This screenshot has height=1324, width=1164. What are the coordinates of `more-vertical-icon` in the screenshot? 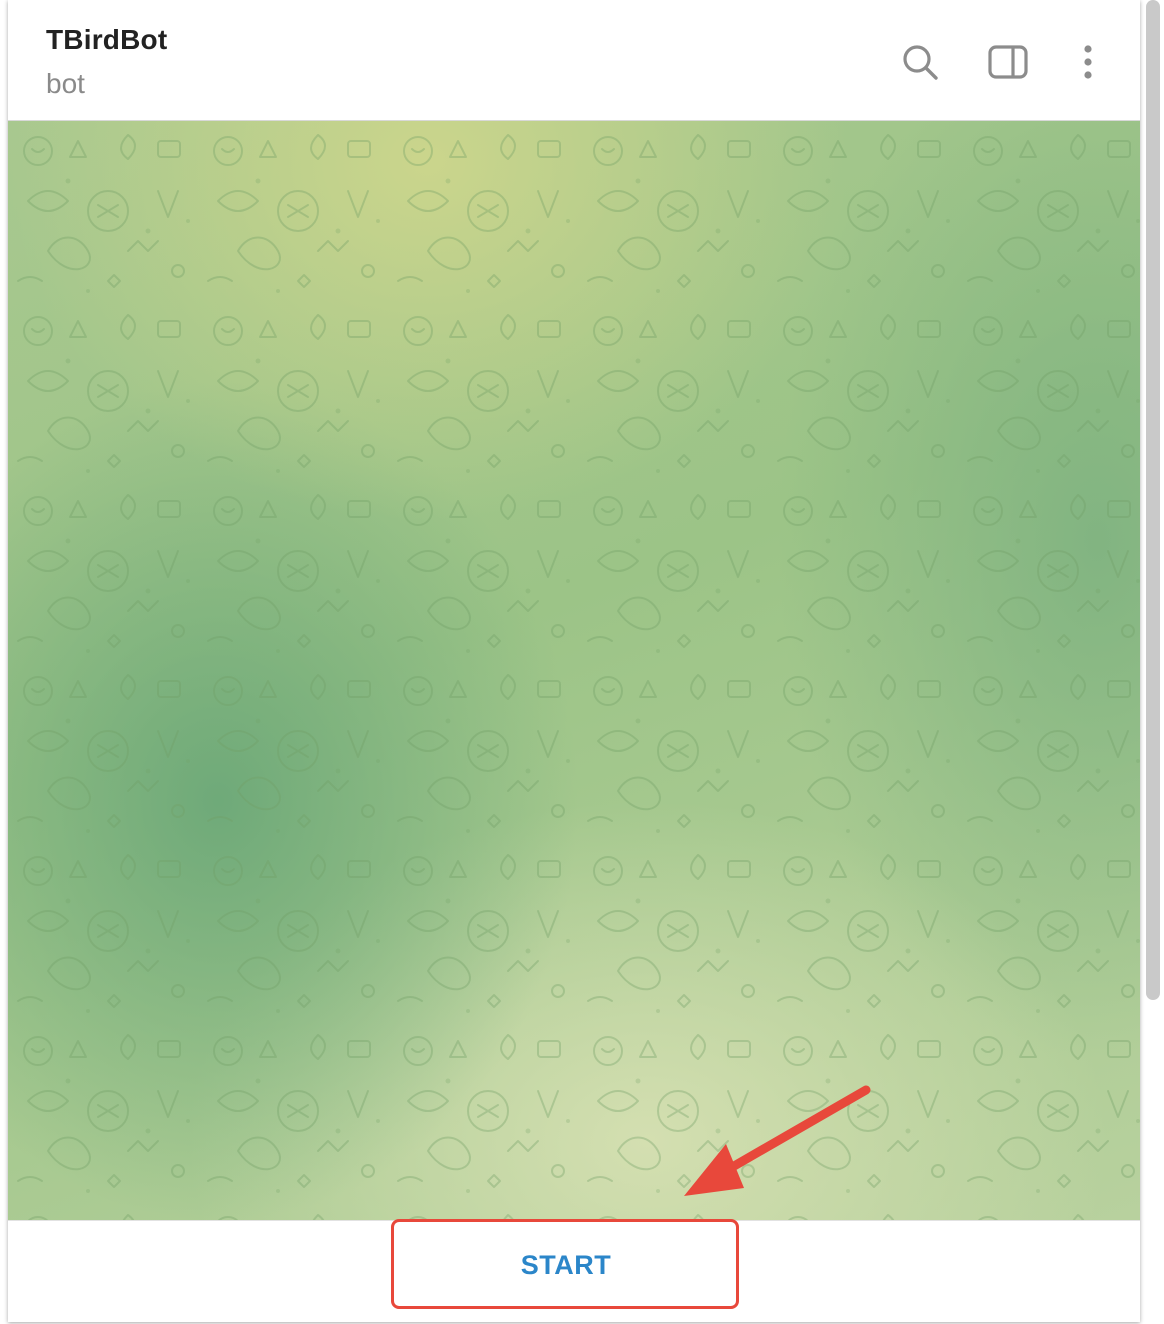 It's located at (1088, 62).